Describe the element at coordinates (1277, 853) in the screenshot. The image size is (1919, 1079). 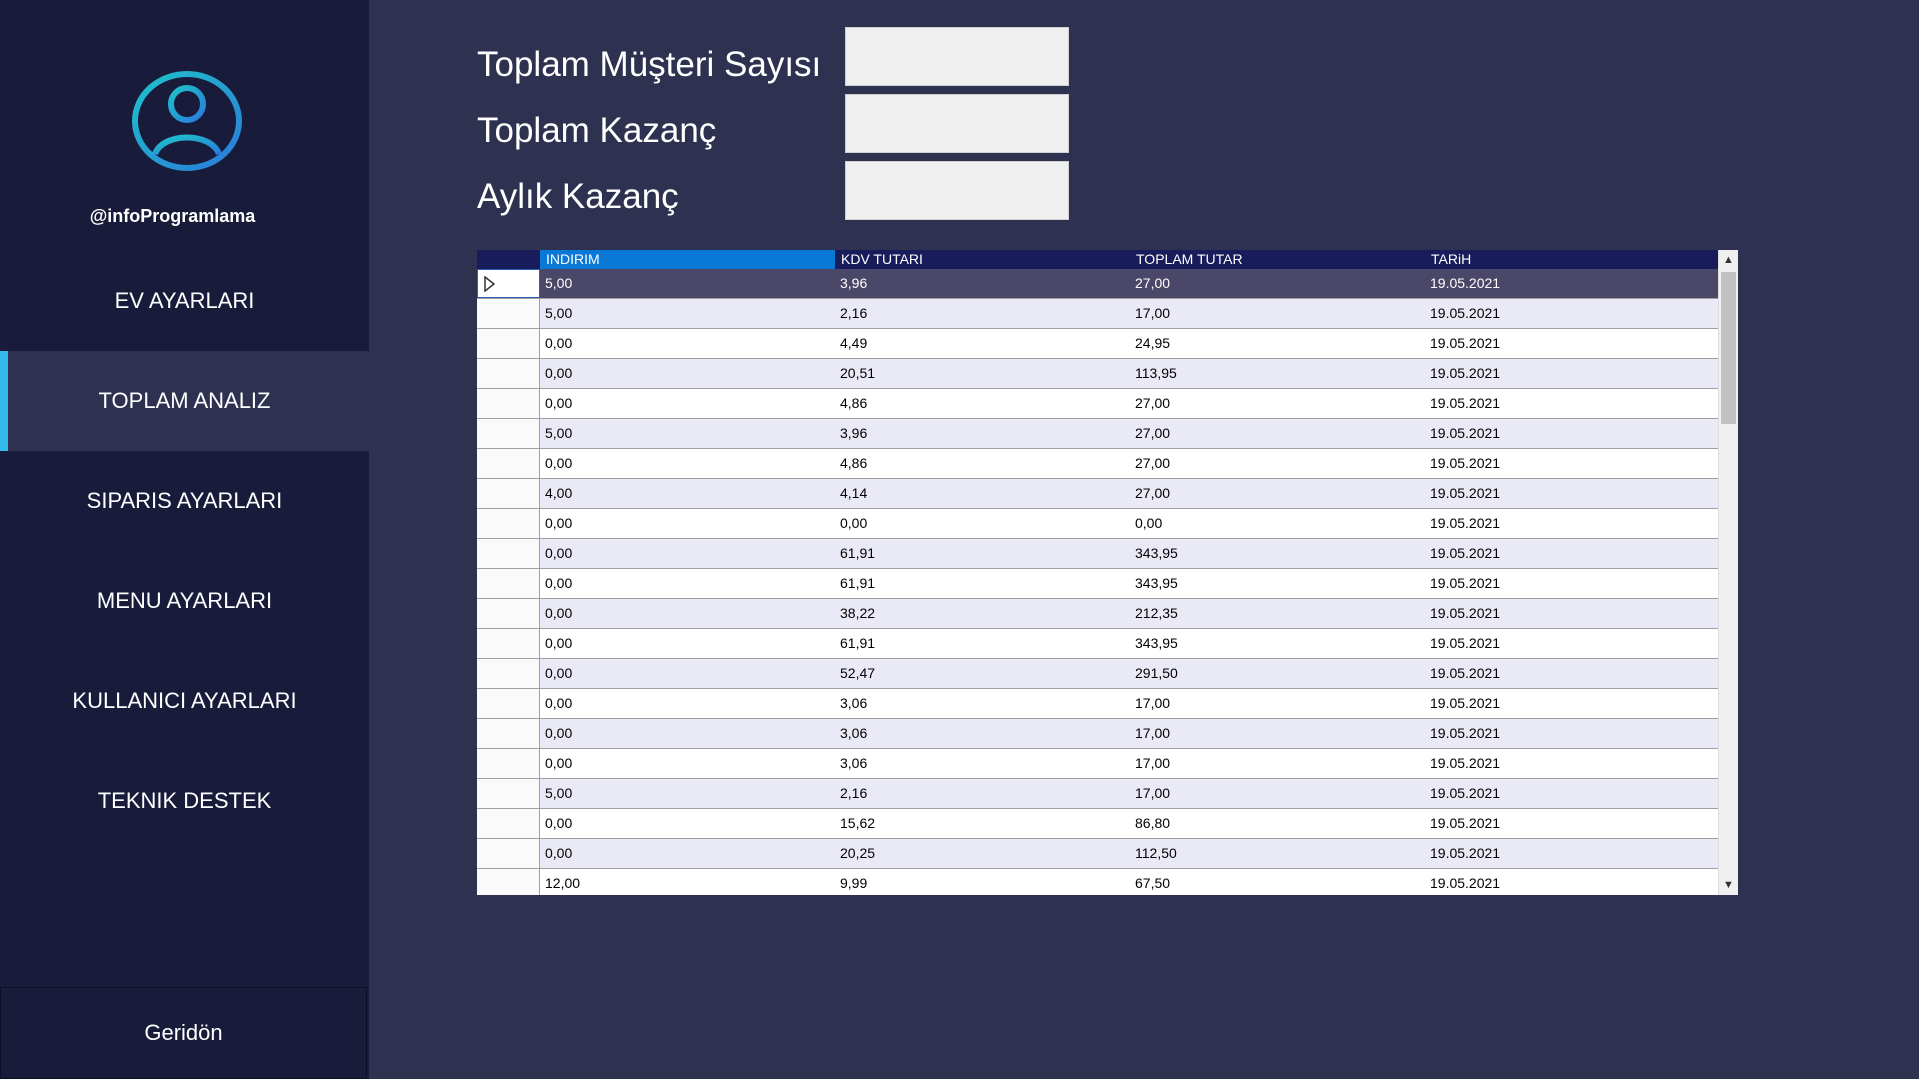
I see `toplam-tutar-cell: 112,50` at that location.